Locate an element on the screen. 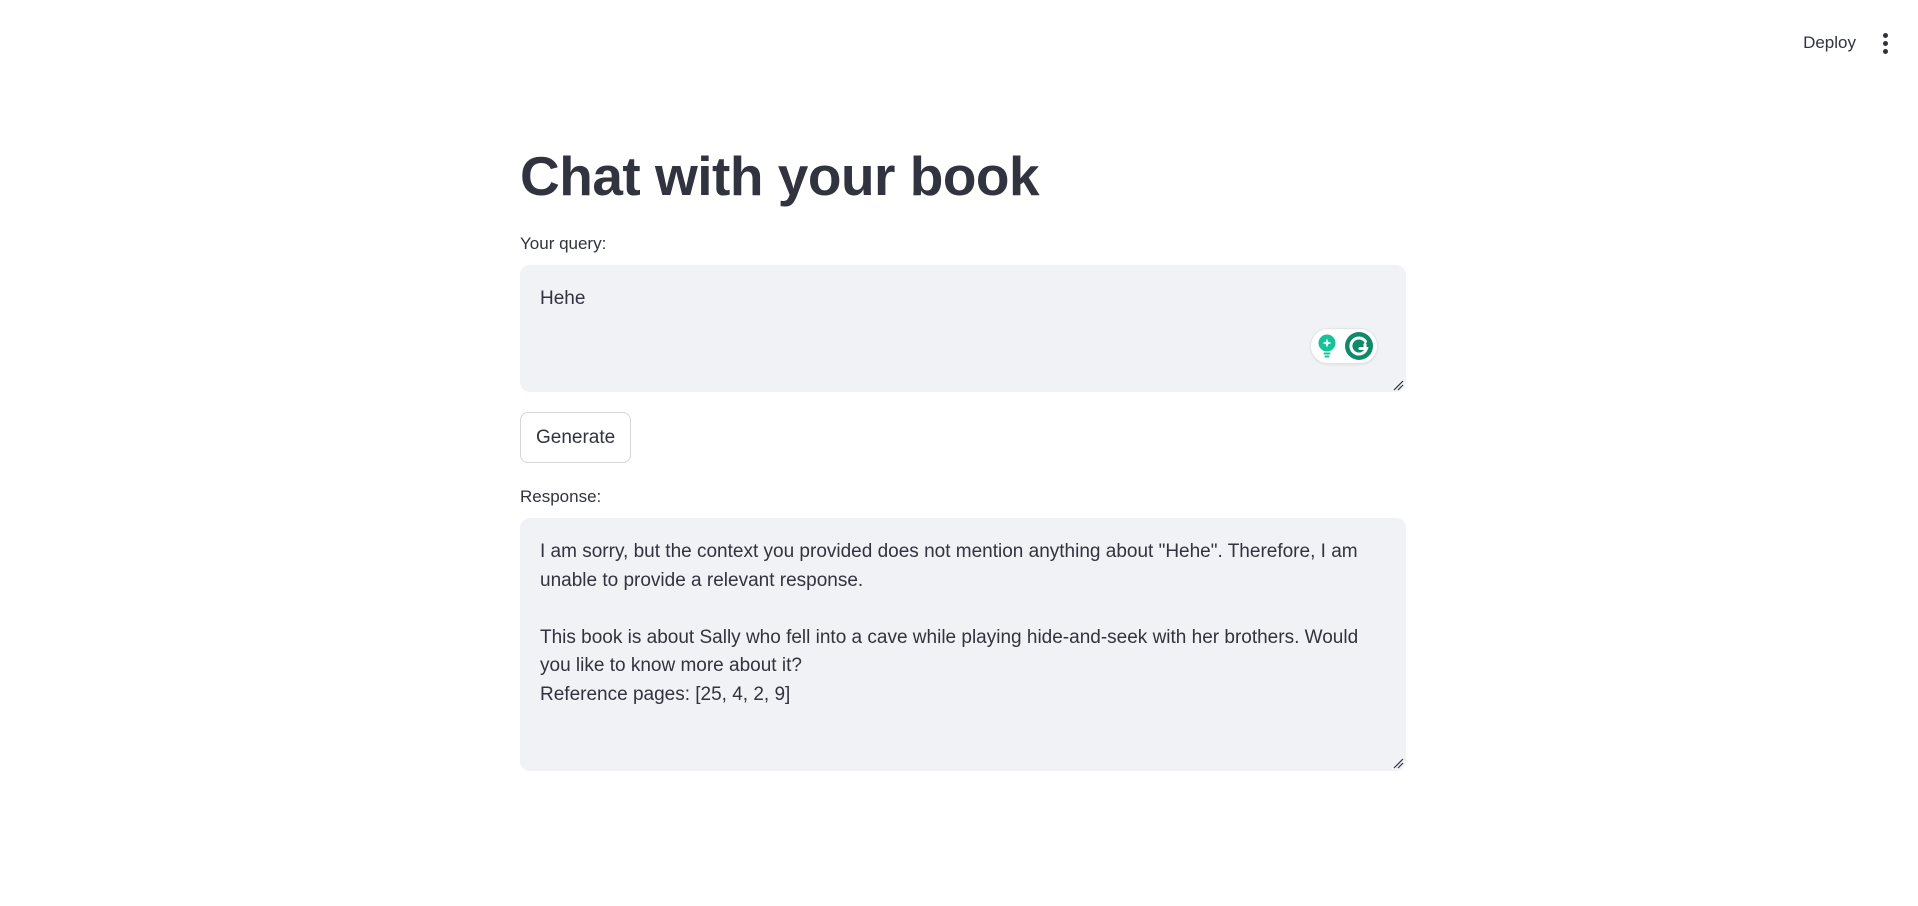 This screenshot has height=906, width=1918. generate-button: Generate is located at coordinates (576, 437).